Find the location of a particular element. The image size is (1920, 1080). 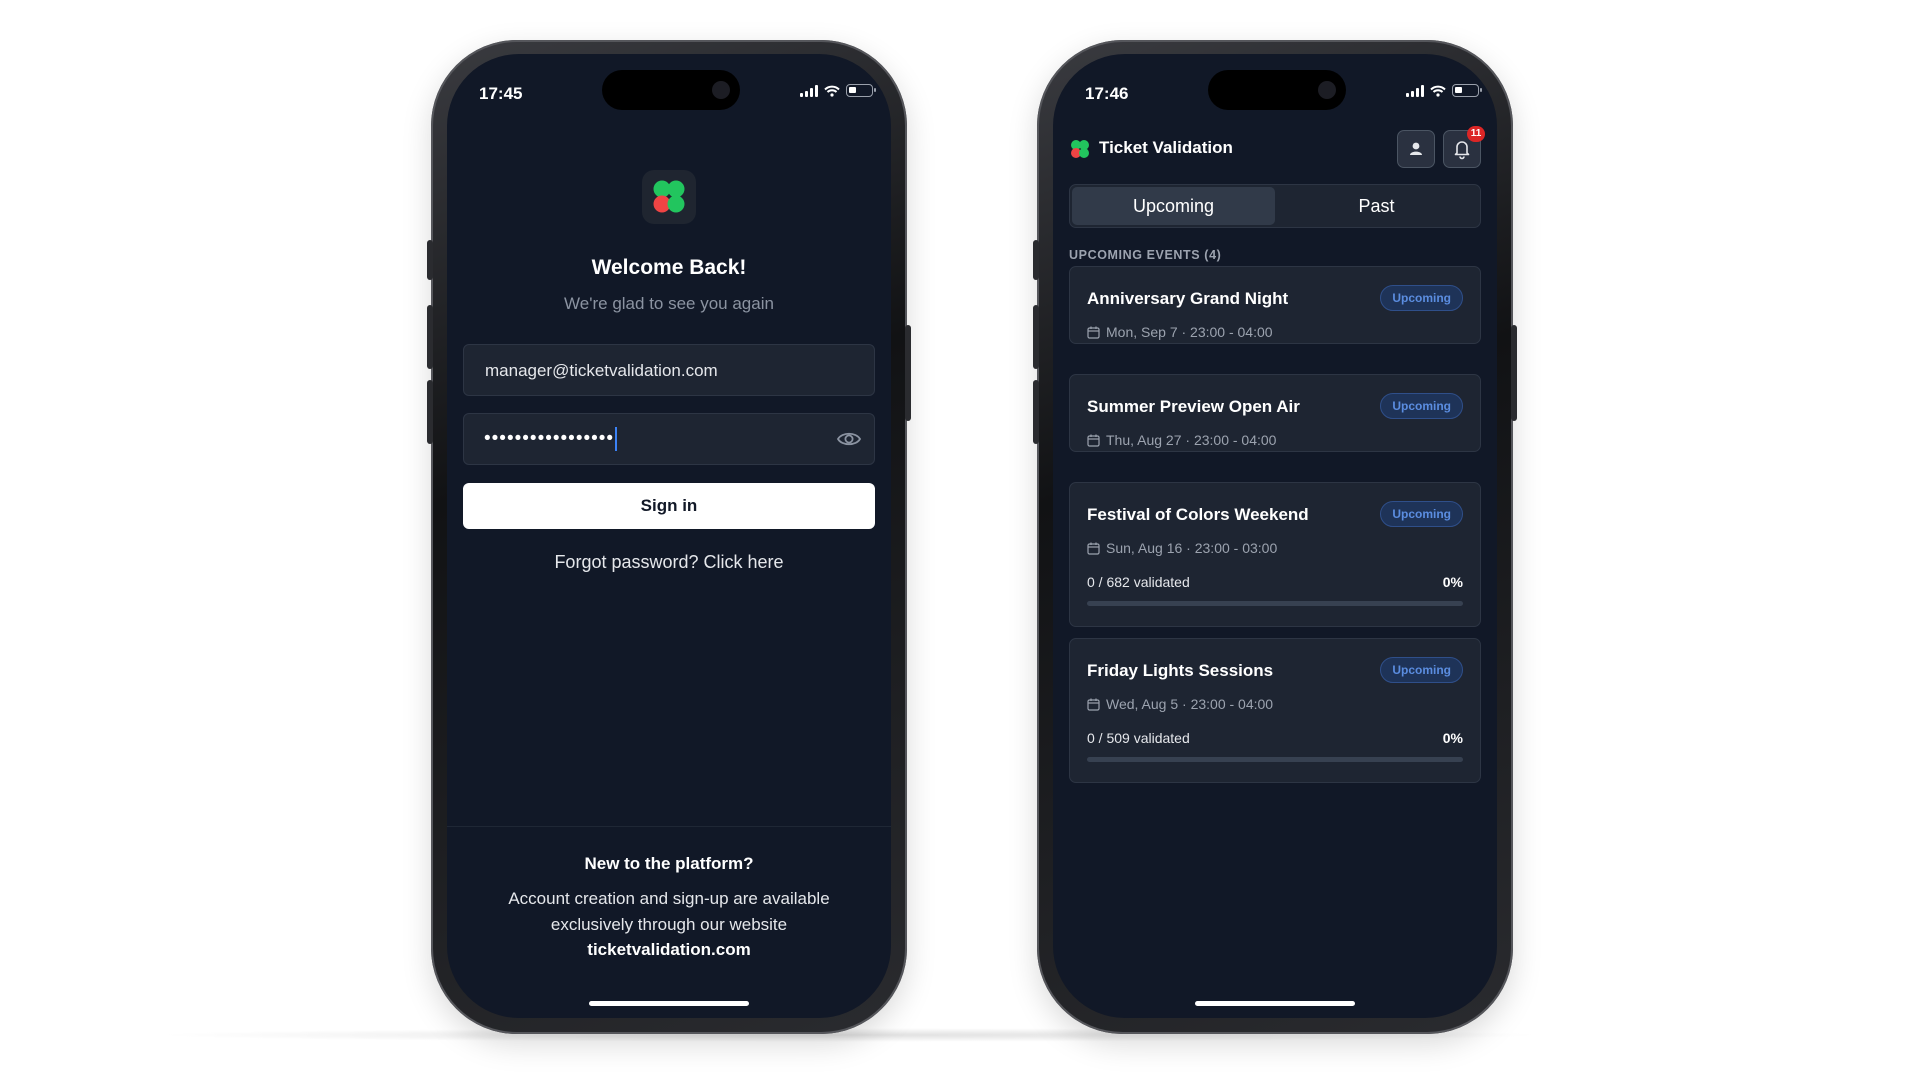

section-label: UPCOMING EVENTS (4) is located at coordinates (1145, 255).